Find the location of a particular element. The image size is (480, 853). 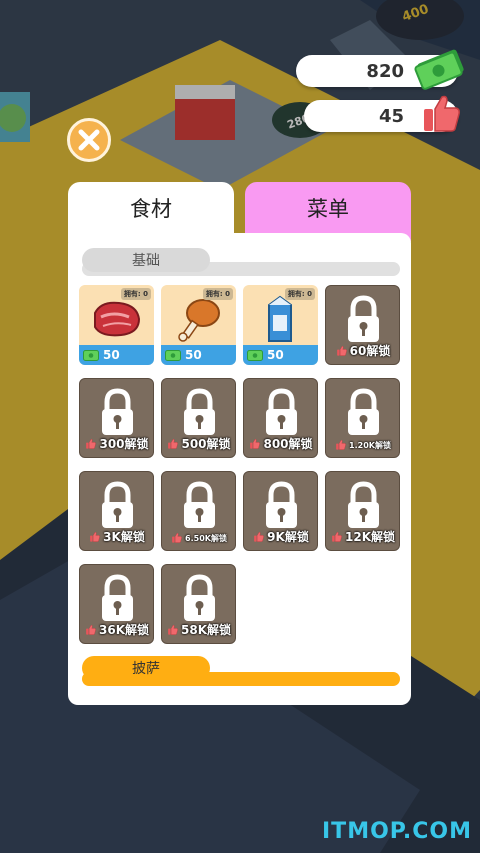

section-pizza-header: 披萨 is located at coordinates (146, 668).